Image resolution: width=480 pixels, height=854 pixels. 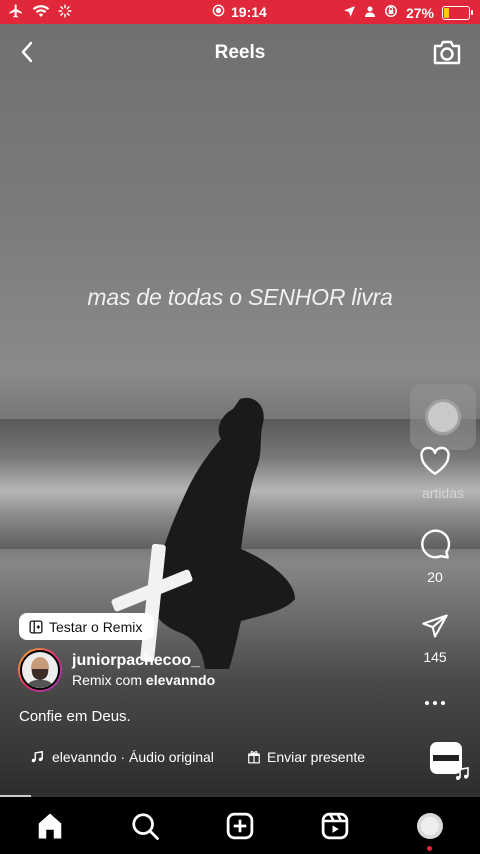 What do you see at coordinates (40, 684) in the screenshot?
I see `avatar-shirt` at bounding box center [40, 684].